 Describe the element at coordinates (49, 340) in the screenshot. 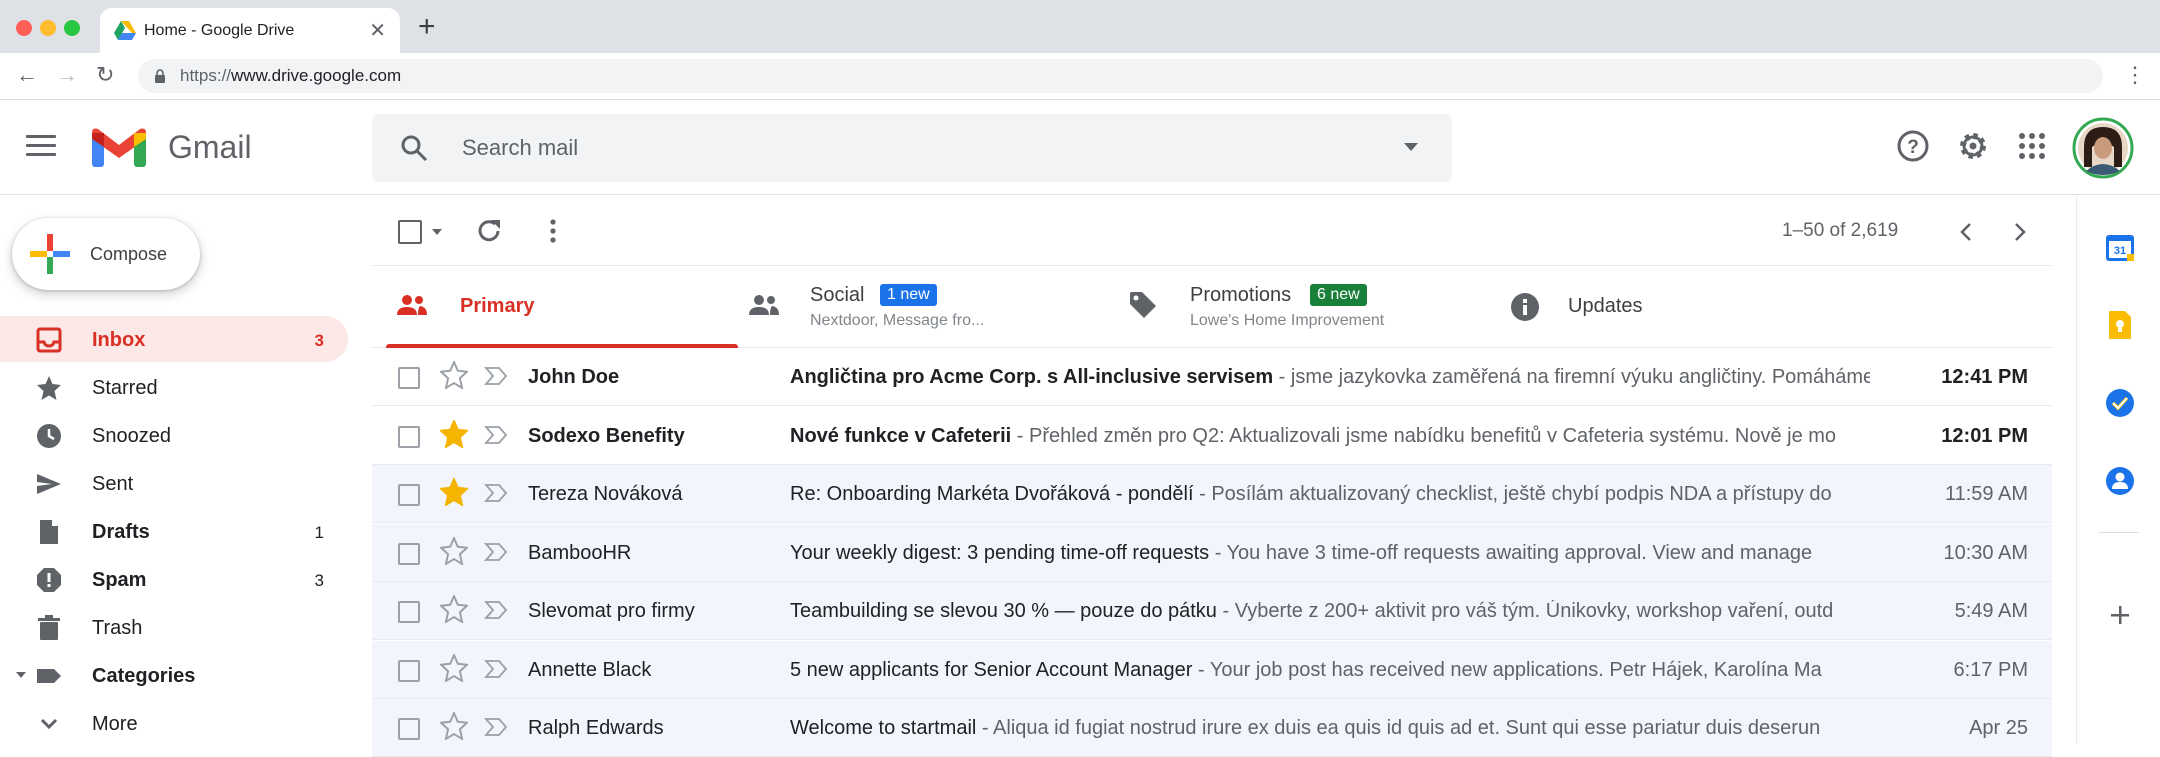

I see `inbox-icon` at that location.